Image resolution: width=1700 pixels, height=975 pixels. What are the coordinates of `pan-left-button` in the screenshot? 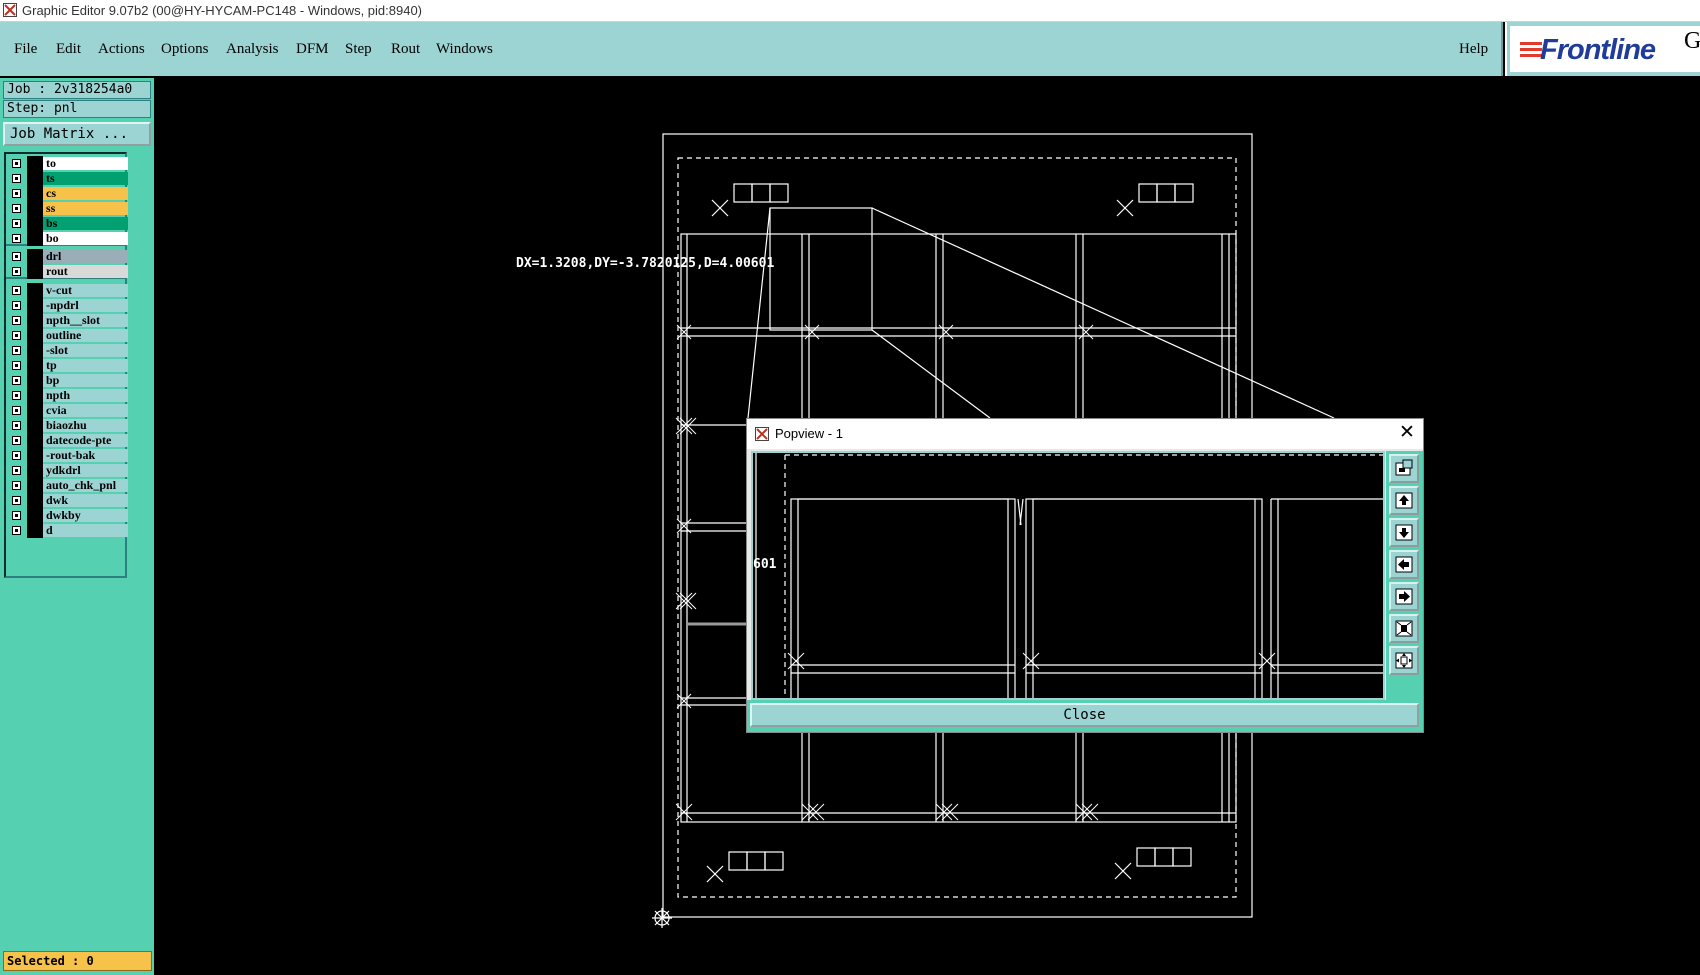 It's located at (1404, 564).